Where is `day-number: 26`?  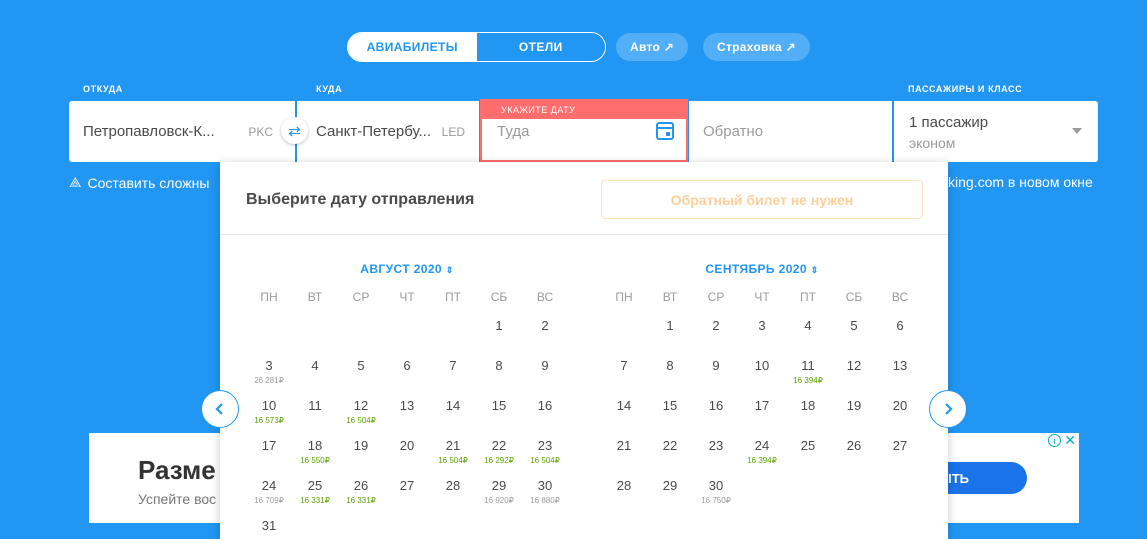 day-number: 26 is located at coordinates (361, 485).